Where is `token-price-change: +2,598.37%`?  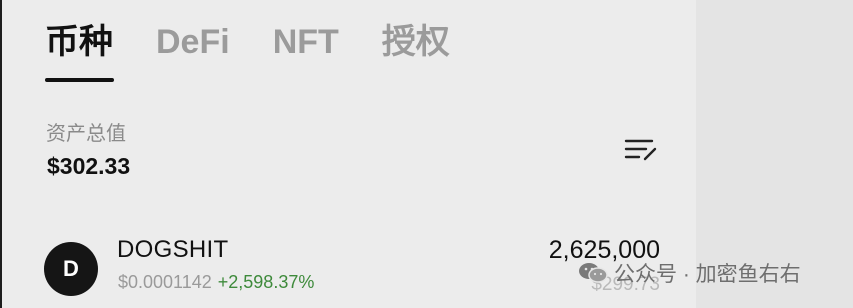
token-price-change: +2,598.37% is located at coordinates (266, 282).